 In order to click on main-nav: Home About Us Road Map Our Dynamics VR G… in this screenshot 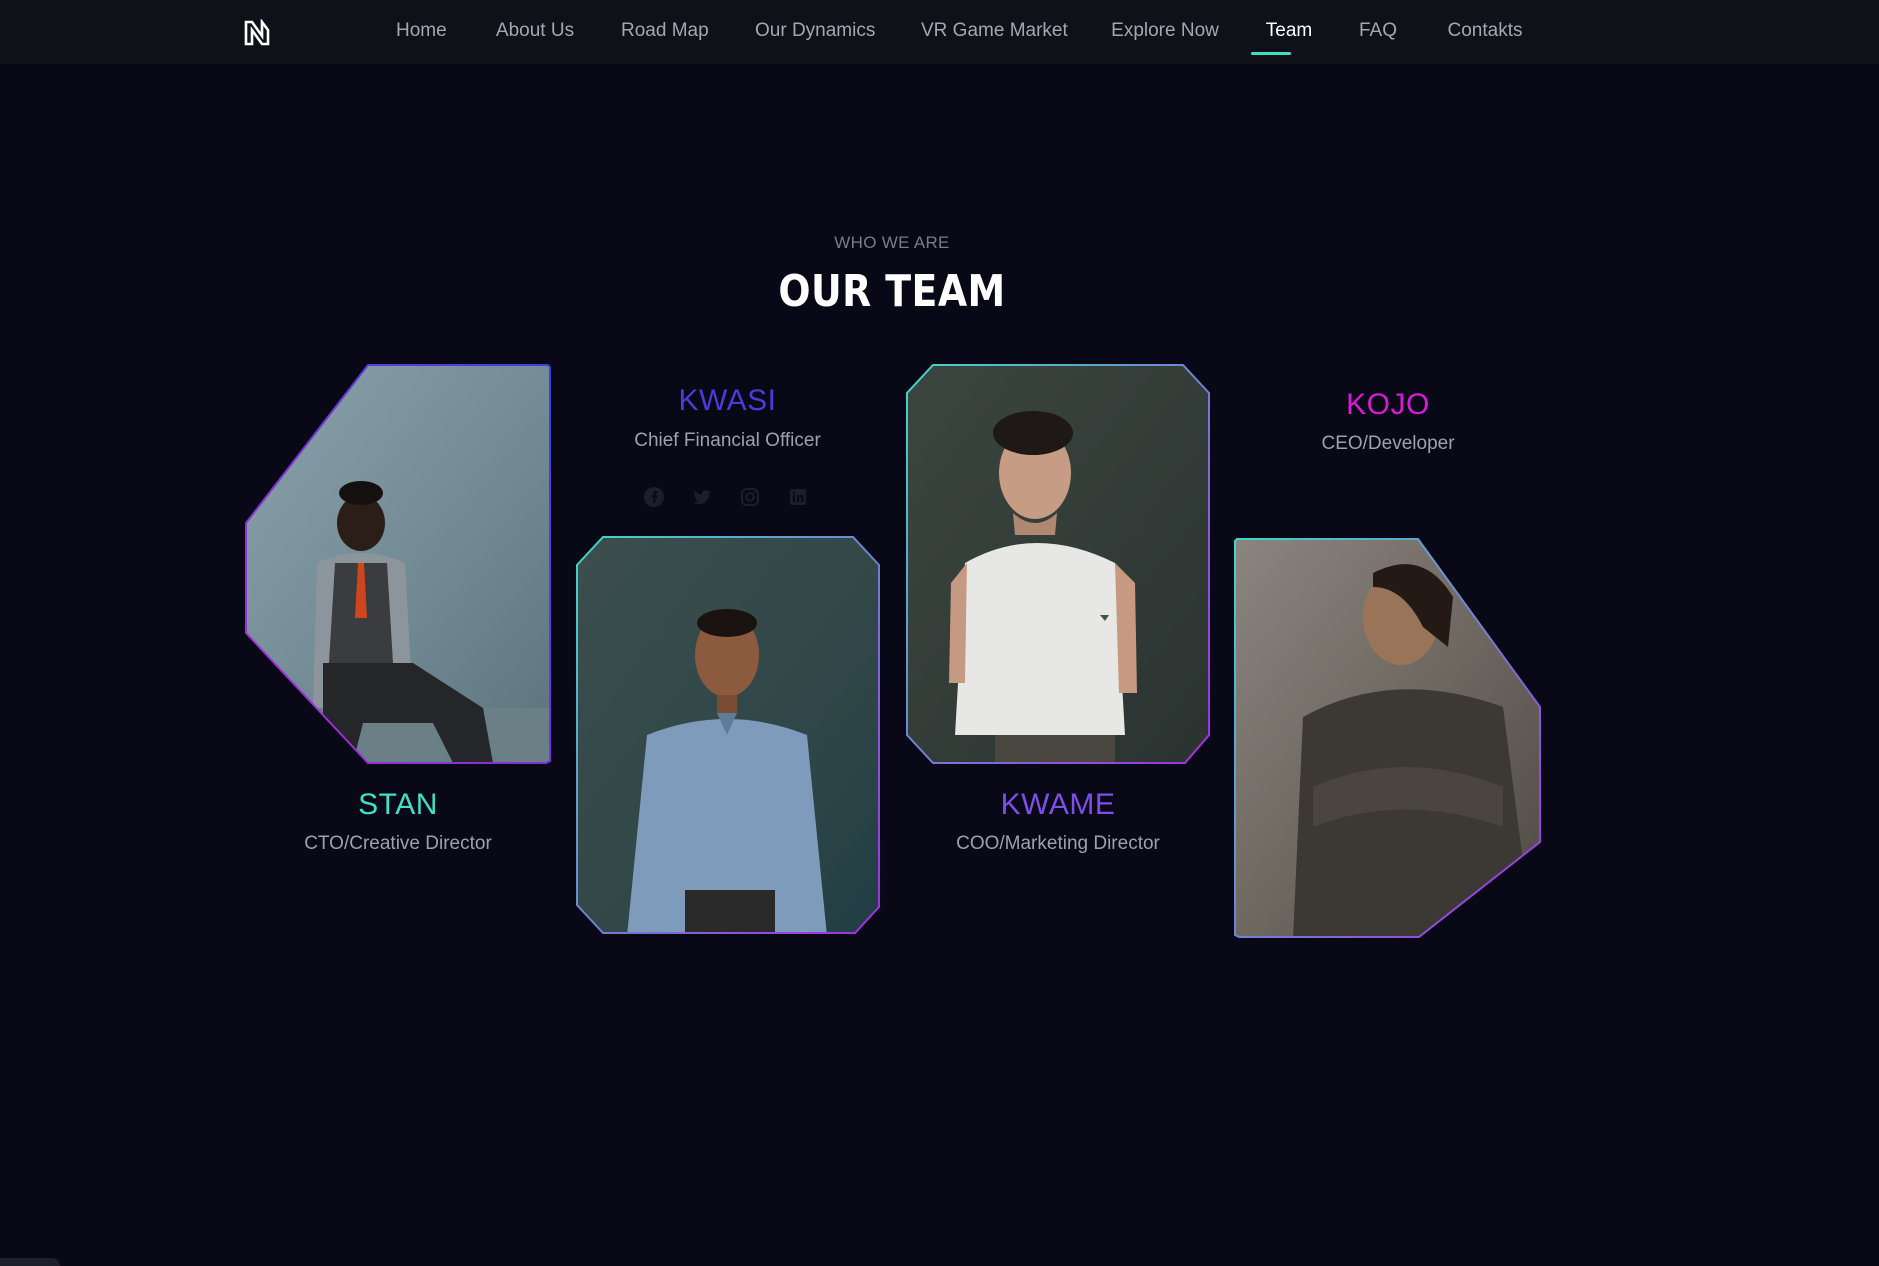, I will do `click(939, 32)`.